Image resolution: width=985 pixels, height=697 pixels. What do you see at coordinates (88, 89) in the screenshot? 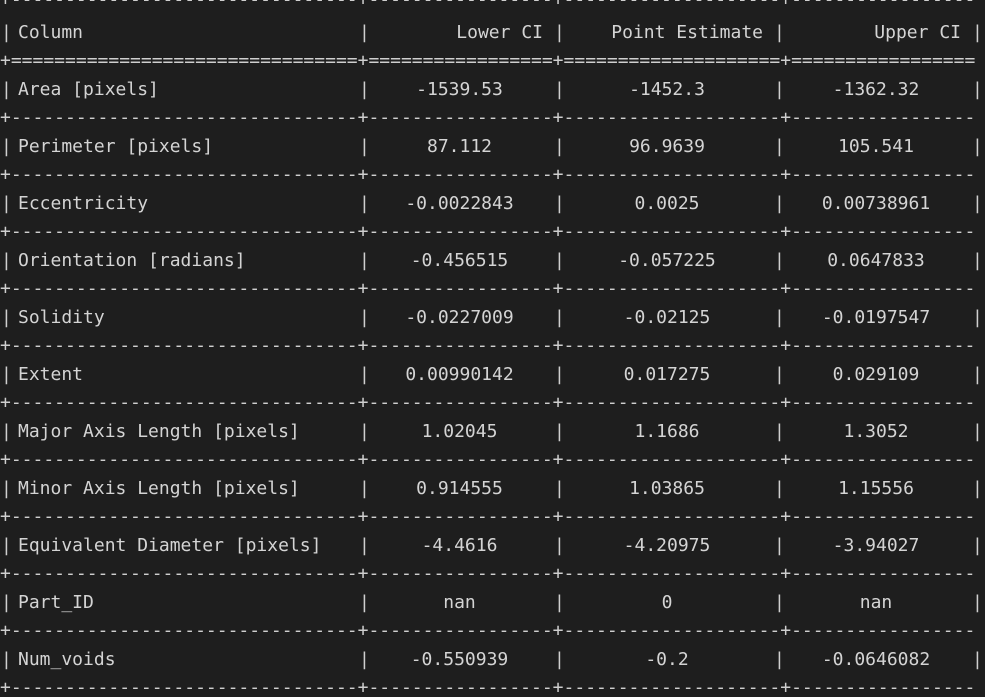
I see `row-label: Area [pixels]` at bounding box center [88, 89].